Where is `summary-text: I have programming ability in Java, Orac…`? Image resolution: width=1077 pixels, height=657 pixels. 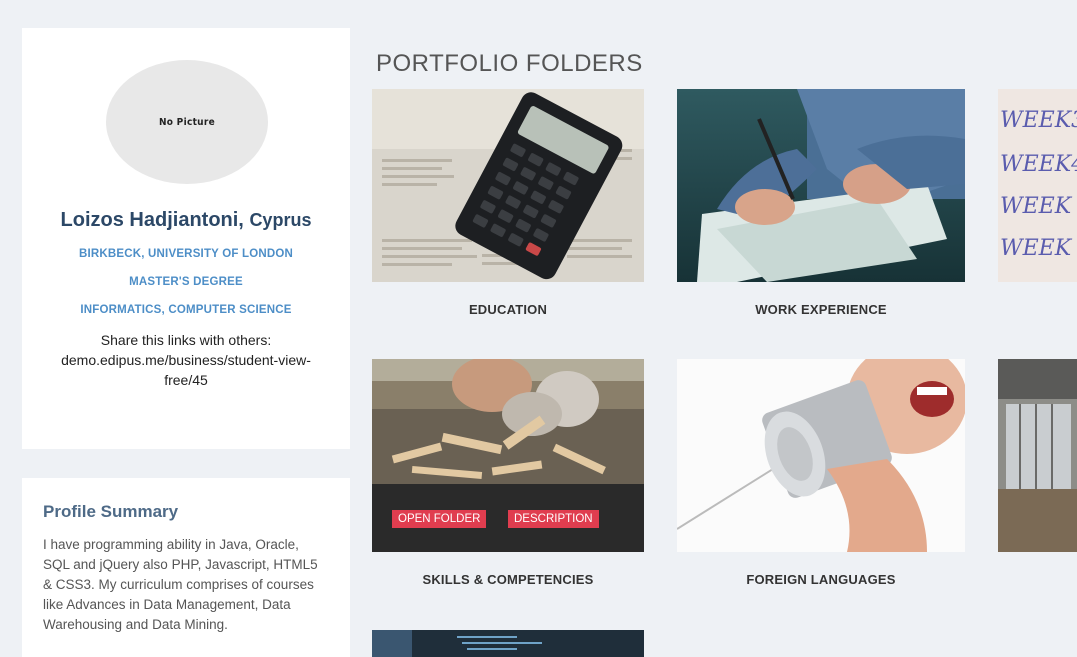 summary-text: I have programming ability in Java, Orac… is located at coordinates (180, 584).